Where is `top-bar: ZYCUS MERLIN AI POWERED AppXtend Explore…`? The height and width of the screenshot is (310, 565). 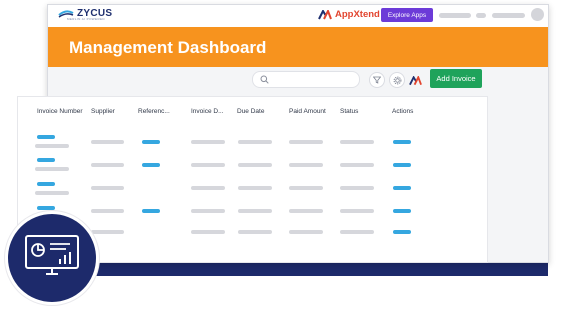 top-bar: ZYCUS MERLIN AI POWERED AppXtend Explore… is located at coordinates (298, 16).